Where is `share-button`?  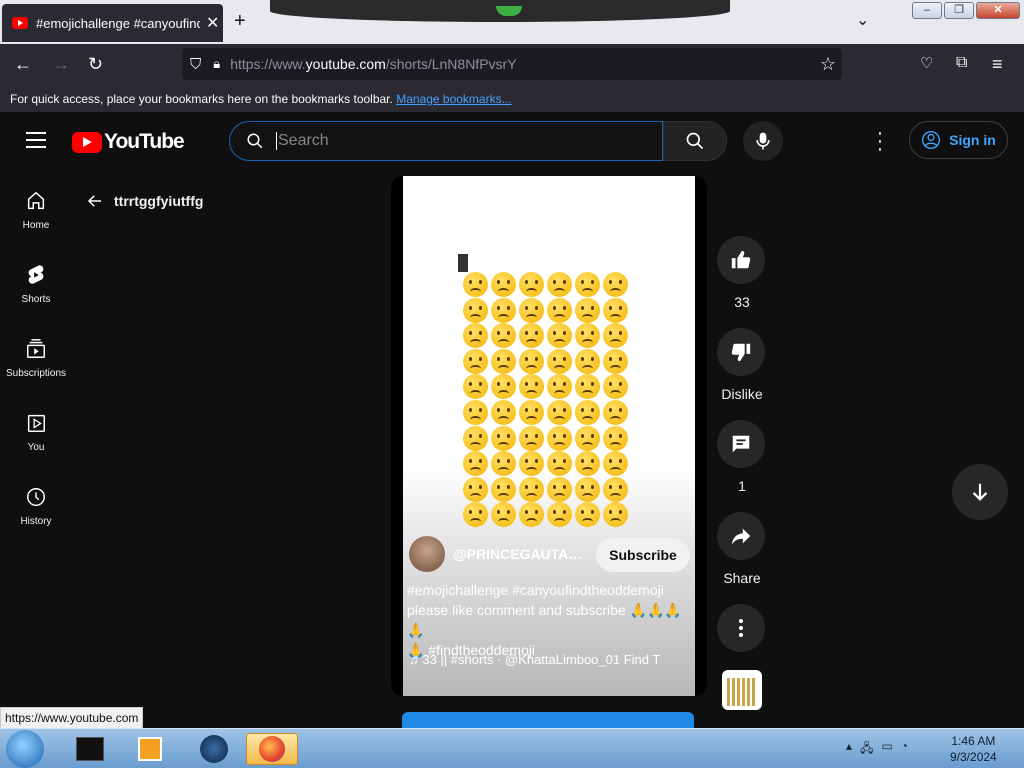 share-button is located at coordinates (741, 536).